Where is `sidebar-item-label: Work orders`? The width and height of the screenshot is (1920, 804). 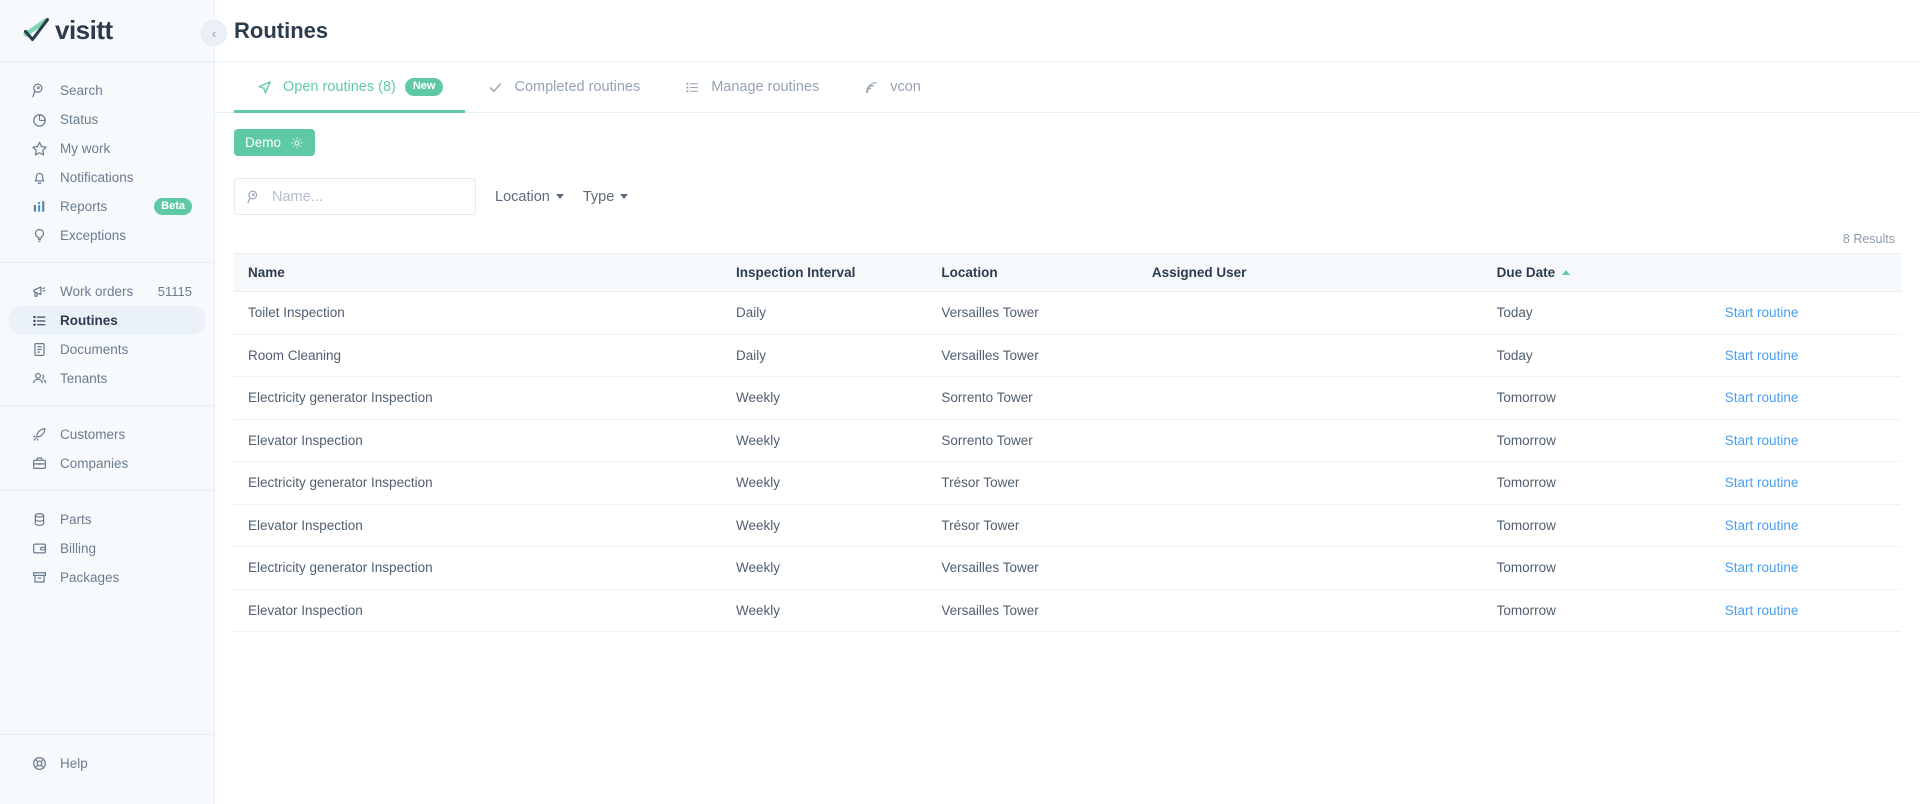 sidebar-item-label: Work orders is located at coordinates (97, 291).